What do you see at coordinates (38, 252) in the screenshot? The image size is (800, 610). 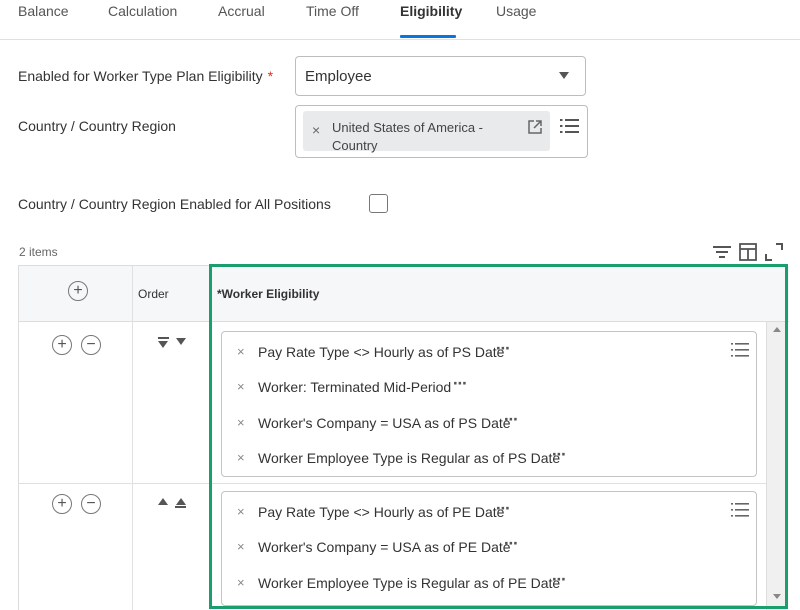 I see `item-count: 2 items` at bounding box center [38, 252].